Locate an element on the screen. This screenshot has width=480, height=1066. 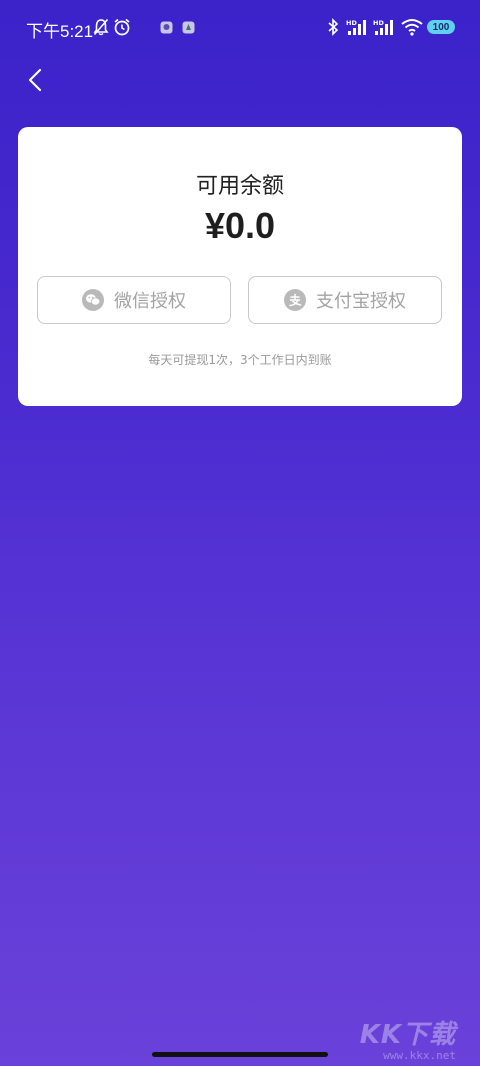
withdraw-notice: 每天可提现1次，3个工作日内到账 is located at coordinates (240, 360).